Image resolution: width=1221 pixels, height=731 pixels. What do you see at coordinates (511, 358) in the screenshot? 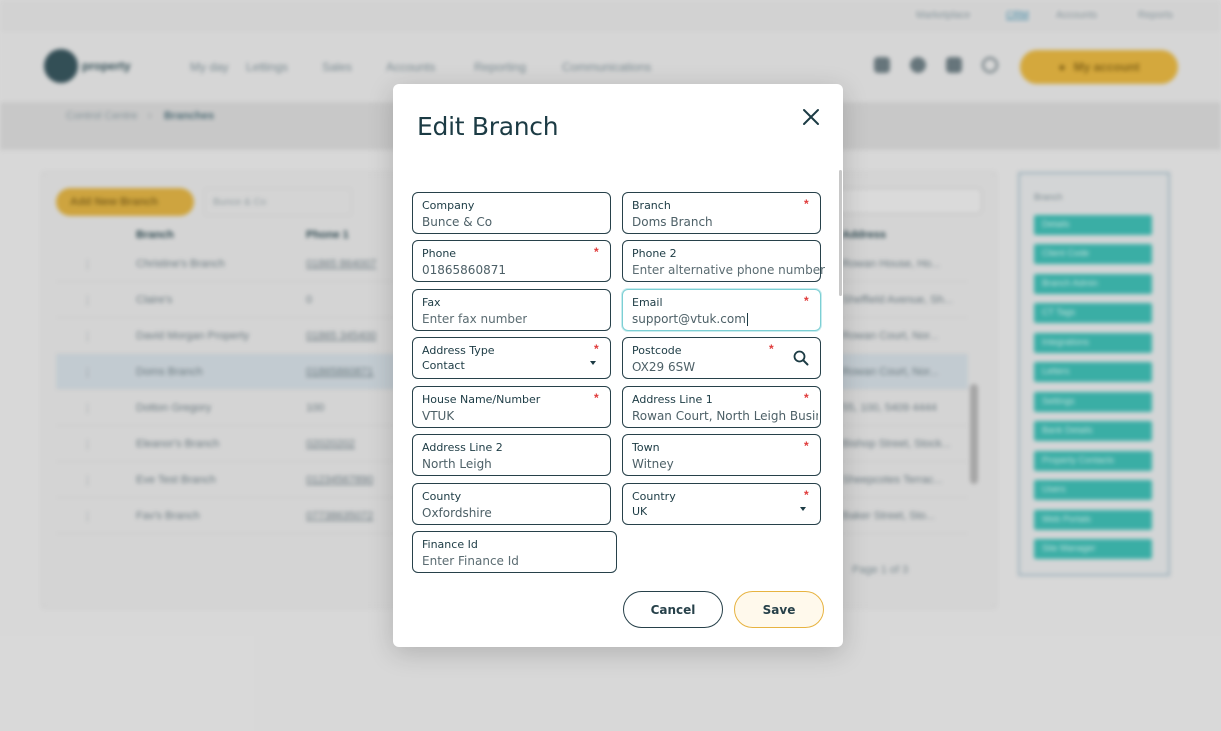
I see `address-type-select: Address Type * Contact` at bounding box center [511, 358].